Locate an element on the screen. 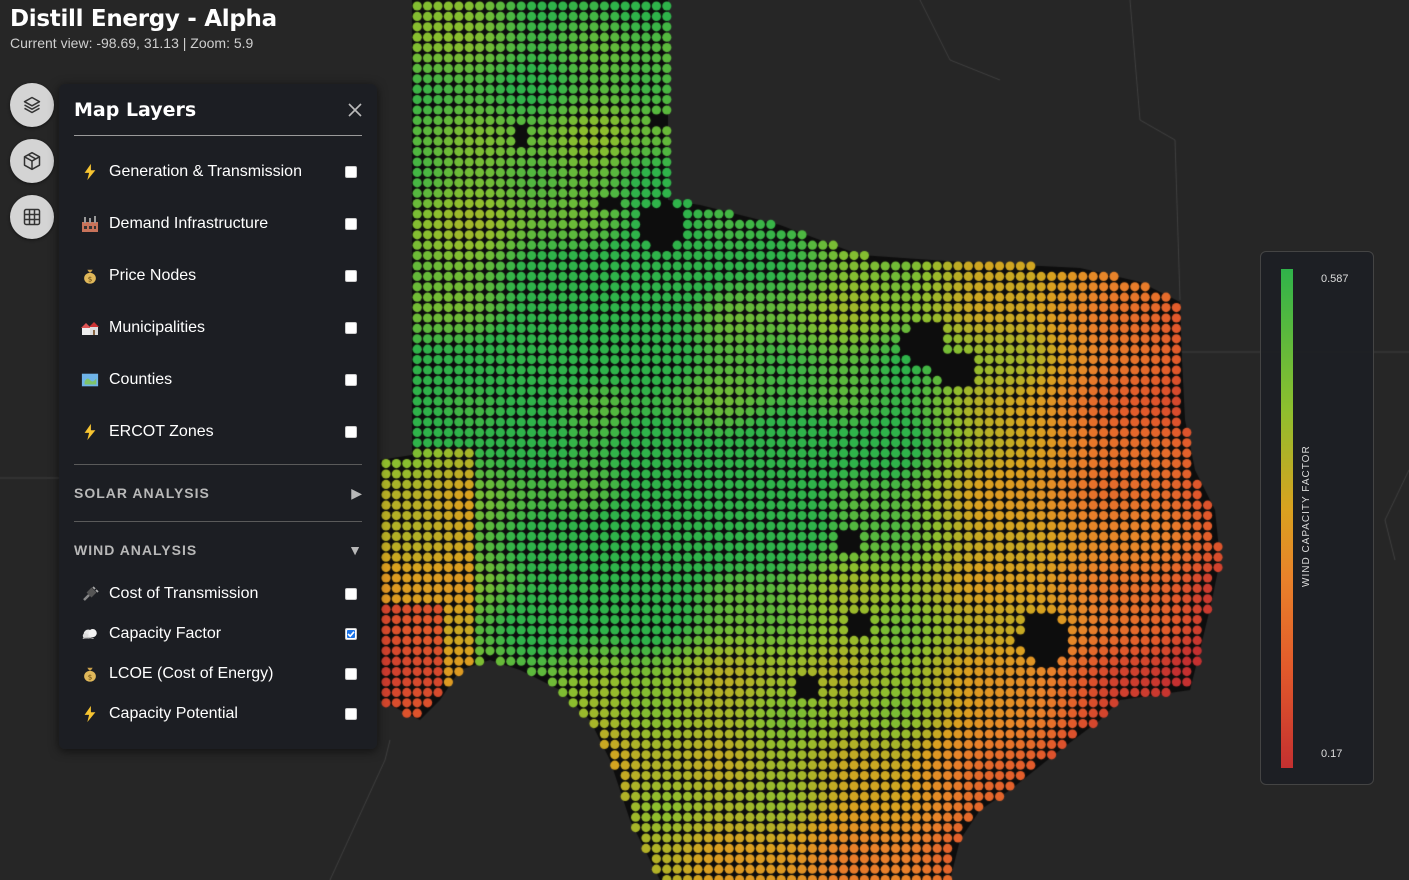 The image size is (1409, 880). layer-ercot-zones: ERCOT Zones is located at coordinates (218, 432).